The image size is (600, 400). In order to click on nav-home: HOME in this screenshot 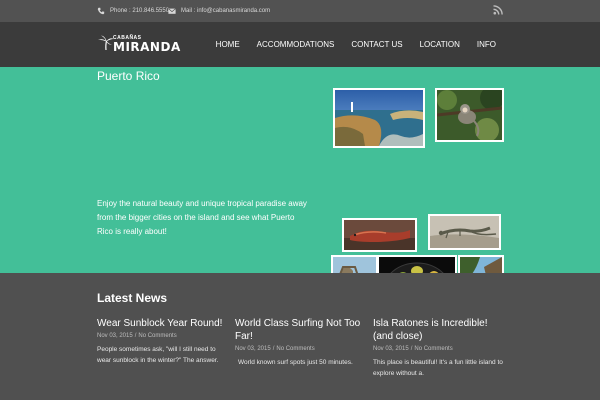, I will do `click(228, 44)`.